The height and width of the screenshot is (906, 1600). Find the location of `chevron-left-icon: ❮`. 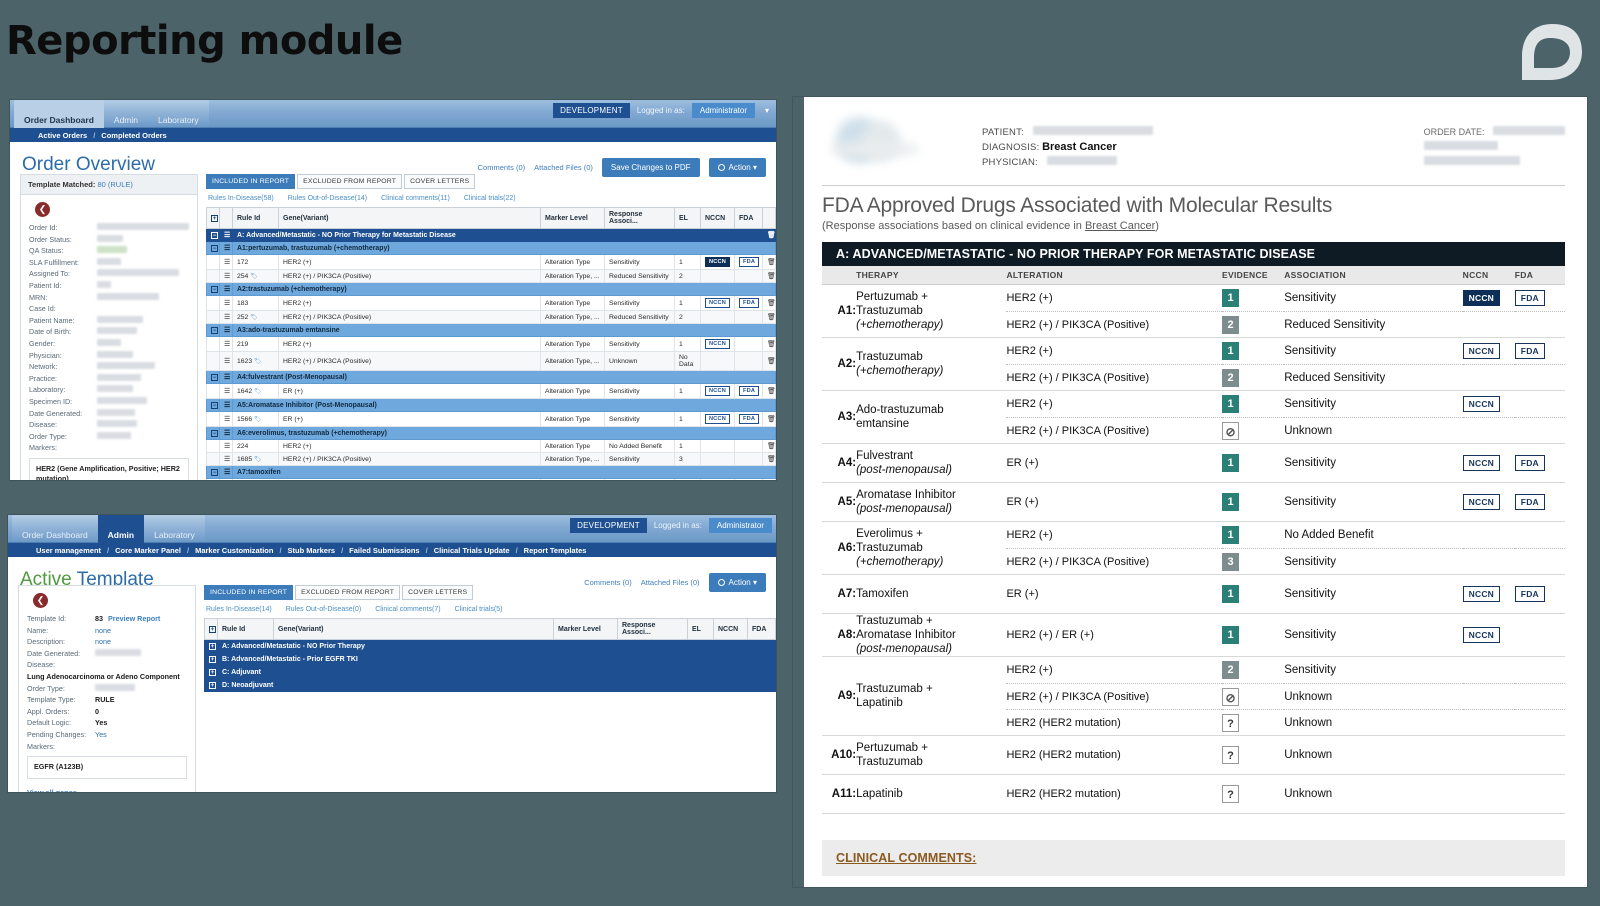

chevron-left-icon: ❮ is located at coordinates (42, 209).